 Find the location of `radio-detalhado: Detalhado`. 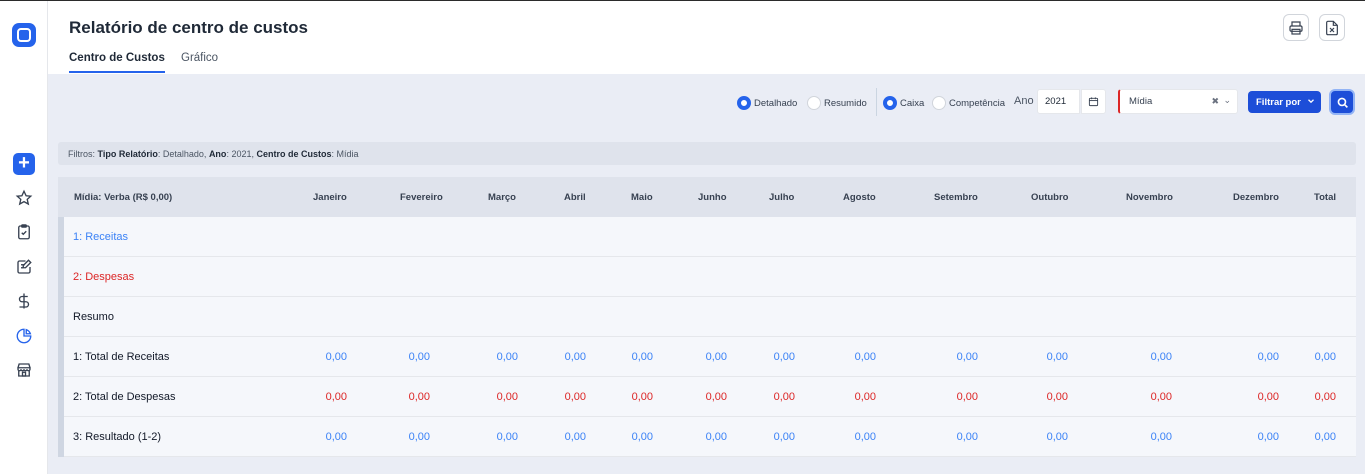

radio-detalhado: Detalhado is located at coordinates (767, 103).